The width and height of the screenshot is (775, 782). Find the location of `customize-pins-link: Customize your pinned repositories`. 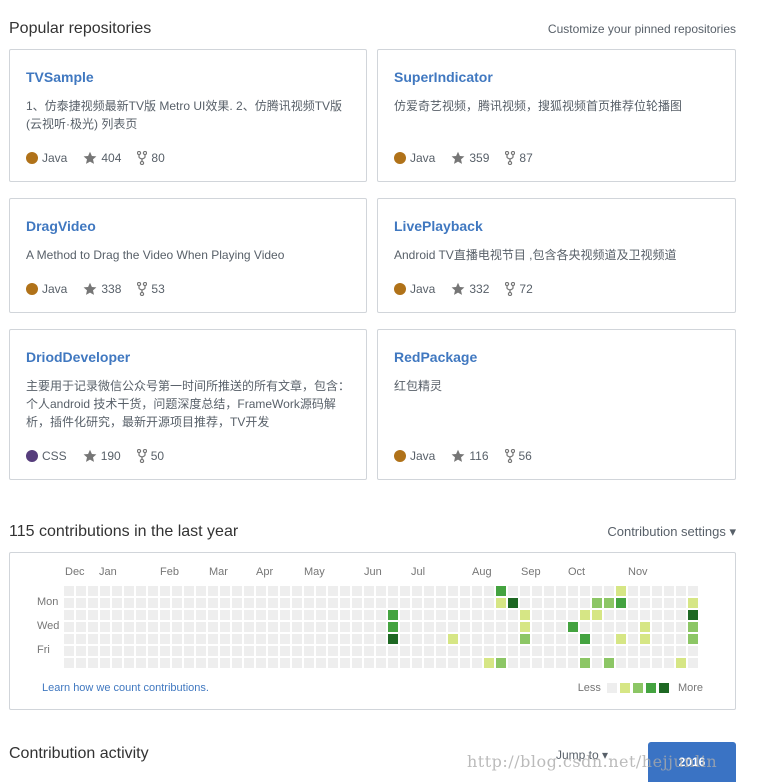

customize-pins-link: Customize your pinned repositories is located at coordinates (642, 29).